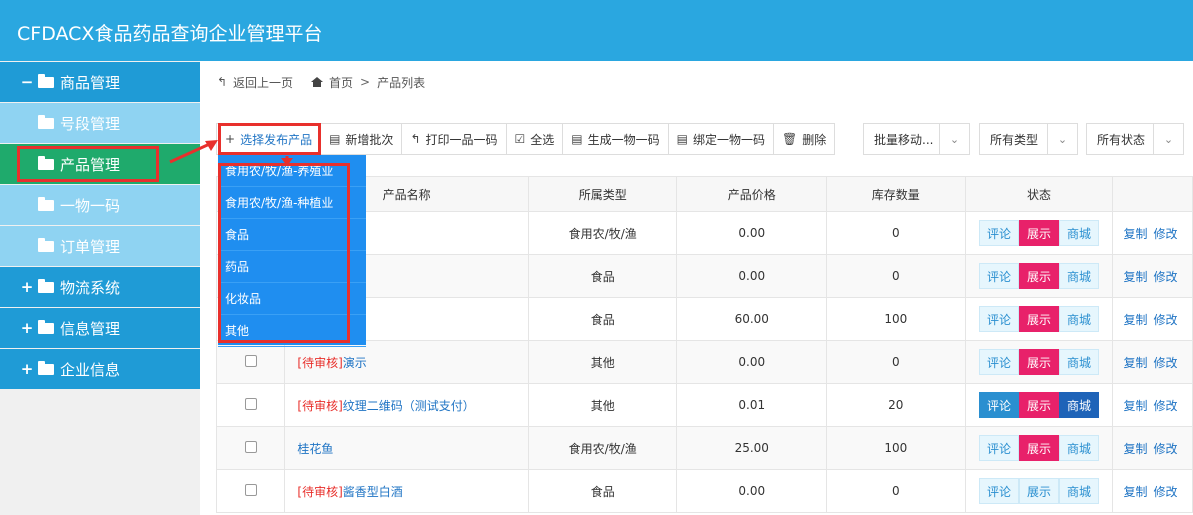 The width and height of the screenshot is (1193, 515). Describe the element at coordinates (231, 153) in the screenshot. I see `annotation-arrows` at that location.